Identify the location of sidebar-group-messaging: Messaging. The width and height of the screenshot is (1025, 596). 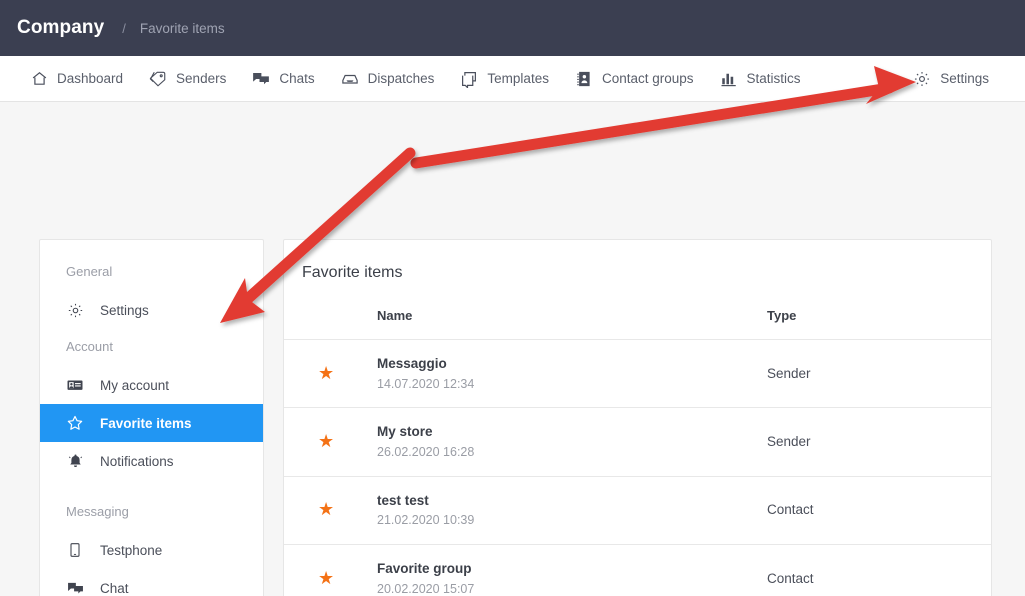
(97, 511).